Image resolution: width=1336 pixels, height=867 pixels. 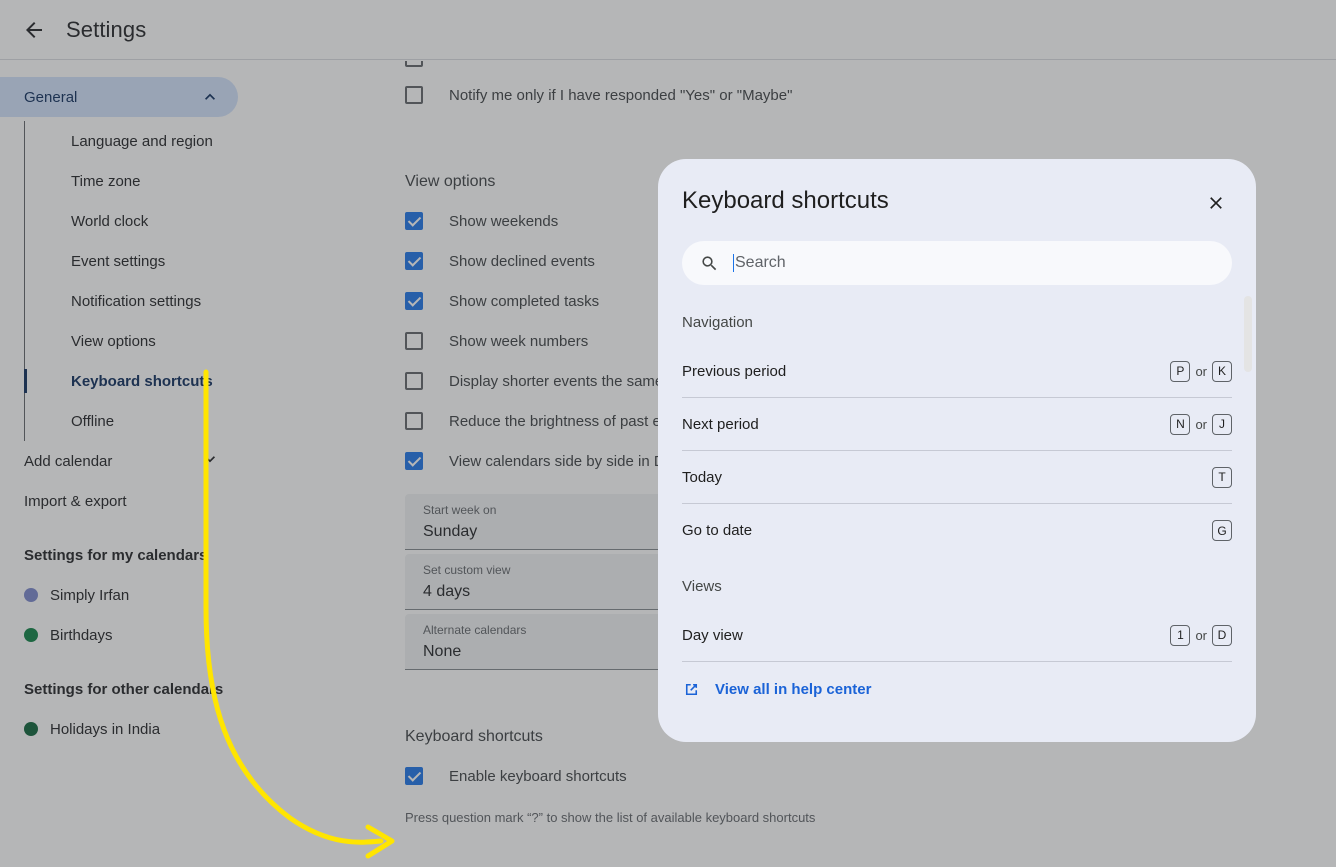 What do you see at coordinates (702, 477) in the screenshot?
I see `shortcut-label: Today` at bounding box center [702, 477].